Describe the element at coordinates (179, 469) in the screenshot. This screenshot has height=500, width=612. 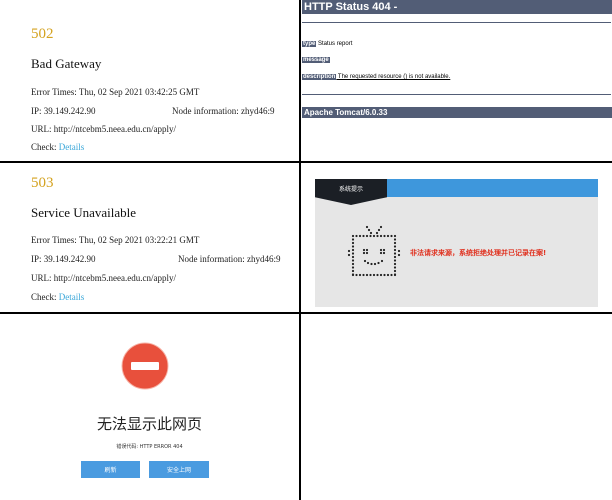
I see `safe-browsing-button: 安全上网` at that location.